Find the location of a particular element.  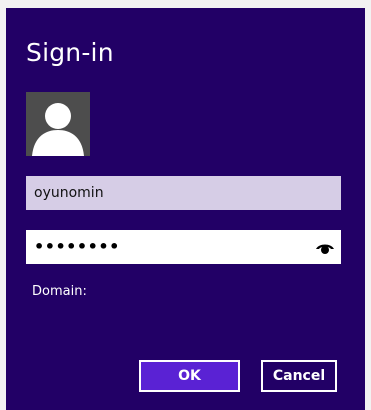

dialog-title: Sign-in is located at coordinates (70, 52).